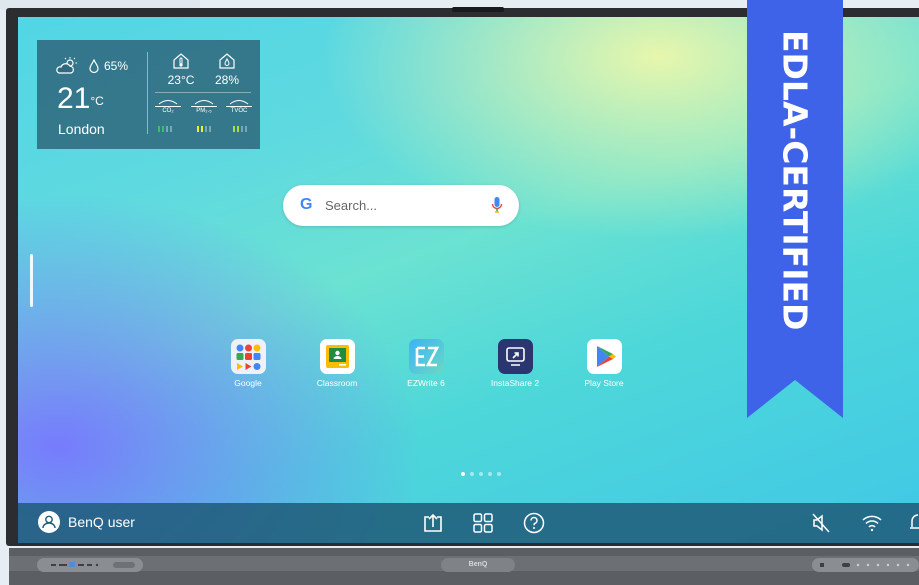 This screenshot has width=919, height=585. Describe the element at coordinates (239, 102) in the screenshot. I see `tvoc-sensor-icon` at that location.